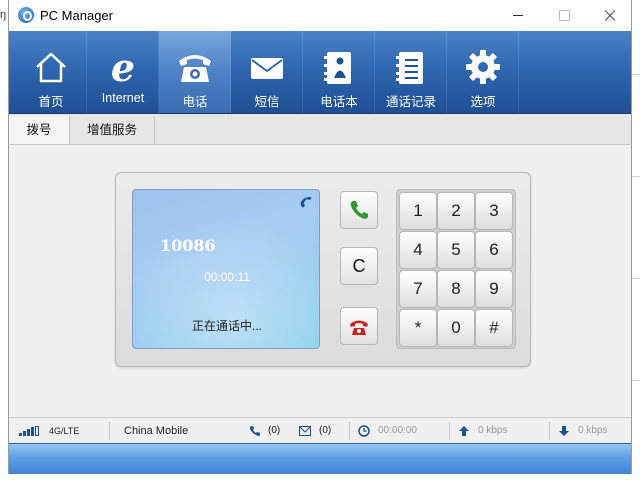  Describe the element at coordinates (267, 102) in the screenshot. I see `toolbar-label: 短信` at that location.